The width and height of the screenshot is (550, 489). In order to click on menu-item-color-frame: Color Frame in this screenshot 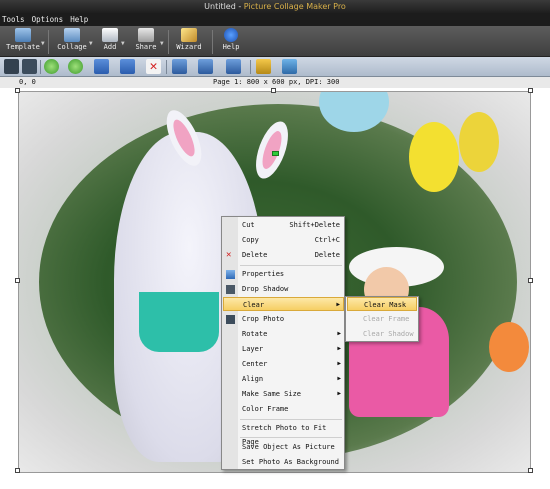, I will do `click(283, 409)`.